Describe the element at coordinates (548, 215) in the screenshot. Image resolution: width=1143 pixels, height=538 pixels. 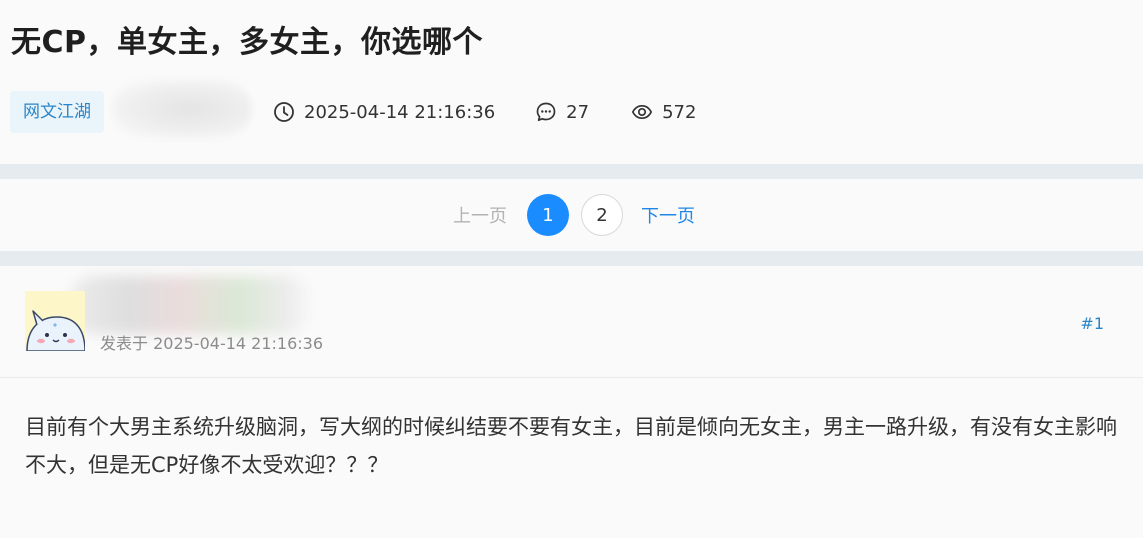
I see `page-button-1: 1` at that location.